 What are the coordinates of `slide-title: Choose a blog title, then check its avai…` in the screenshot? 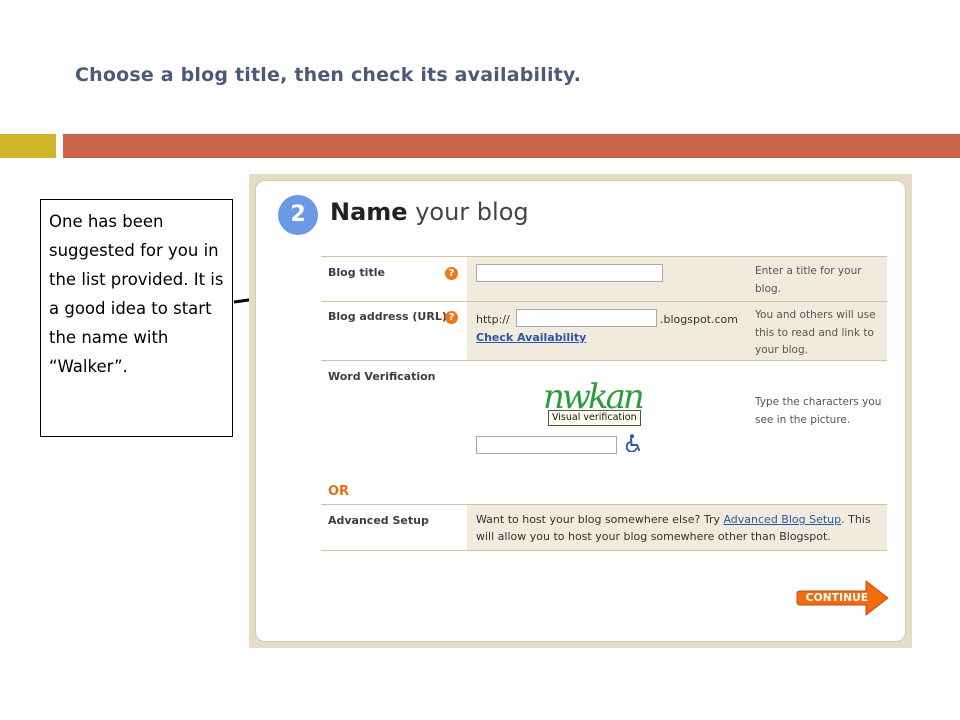 It's located at (328, 75).